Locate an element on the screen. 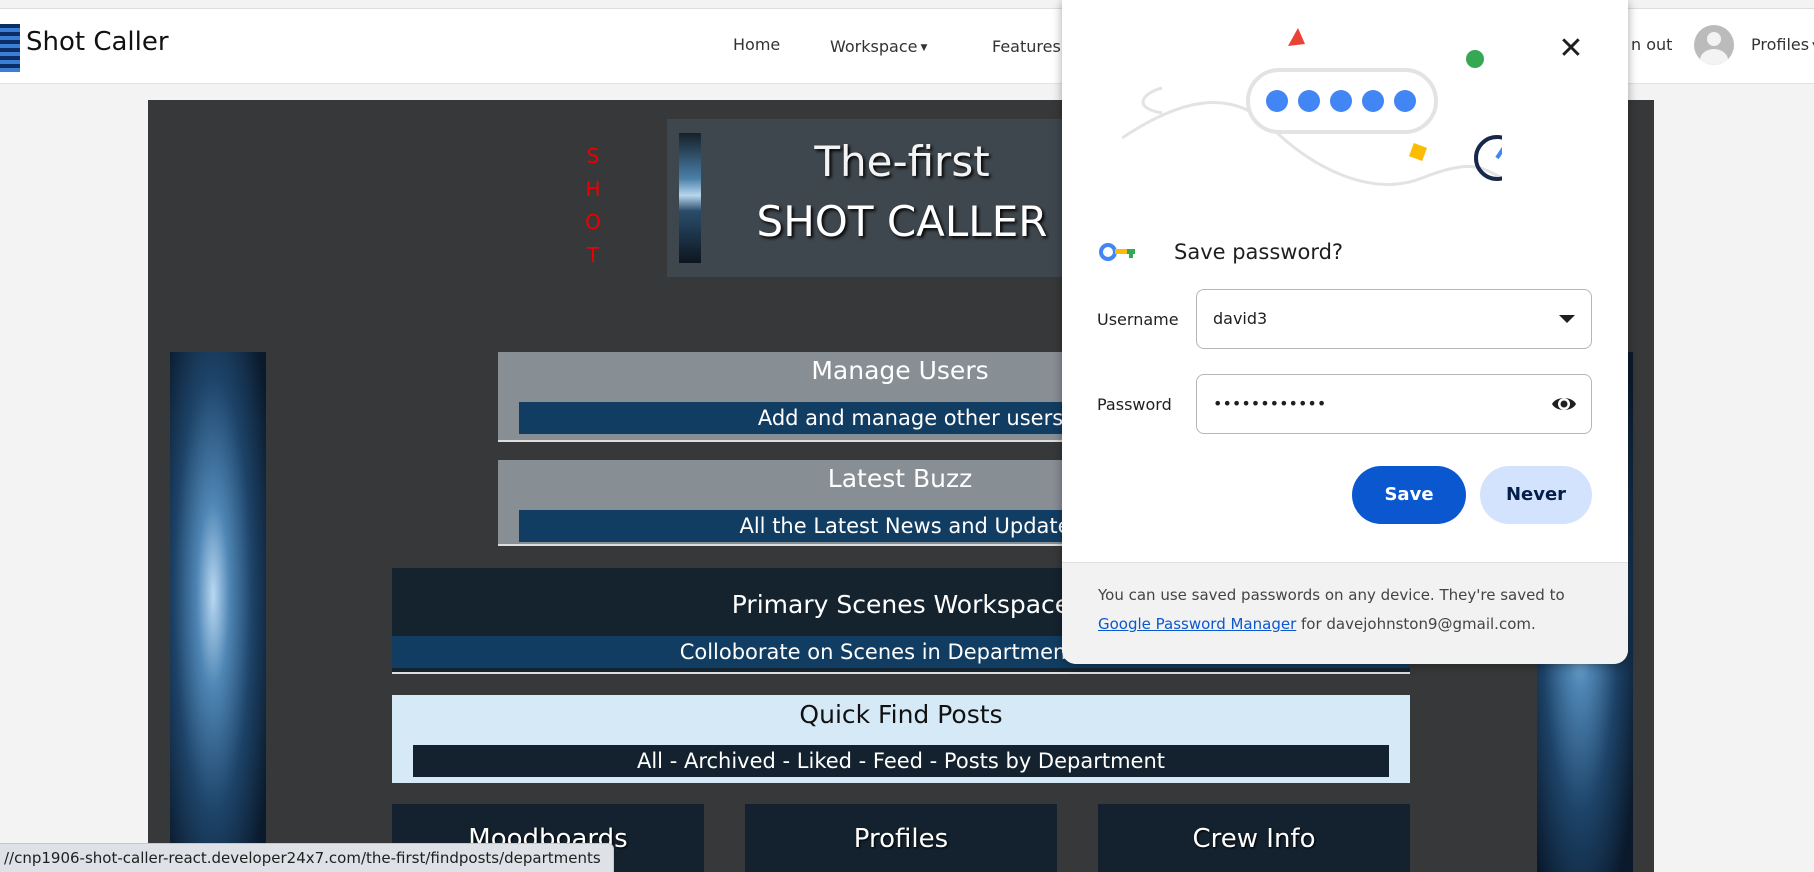 The width and height of the screenshot is (1814, 872). quick-find-title: Quick Find Posts is located at coordinates (901, 714).